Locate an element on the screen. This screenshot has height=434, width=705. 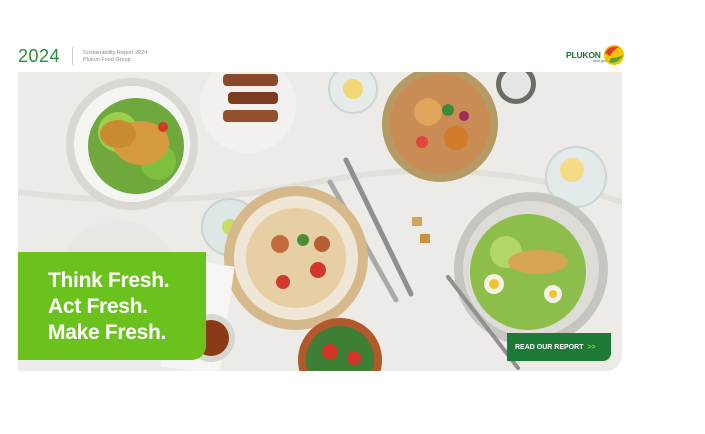
pasta-plate is located at coordinates (296, 258).